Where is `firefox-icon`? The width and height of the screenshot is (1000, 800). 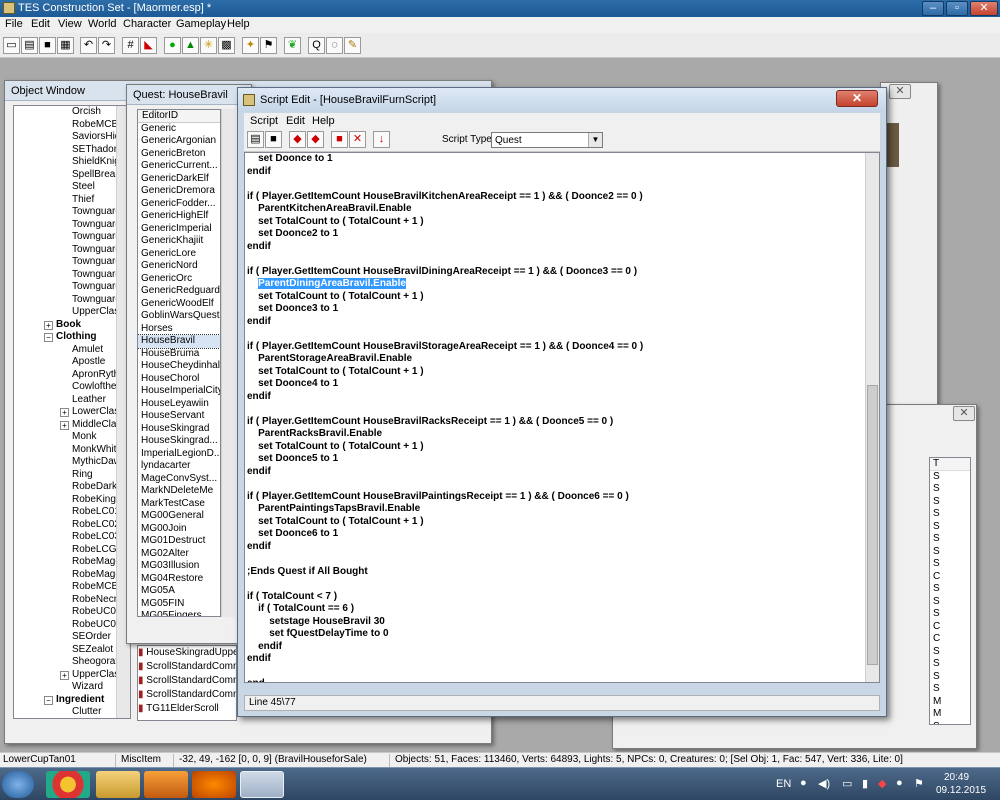
firefox-icon is located at coordinates (214, 784).